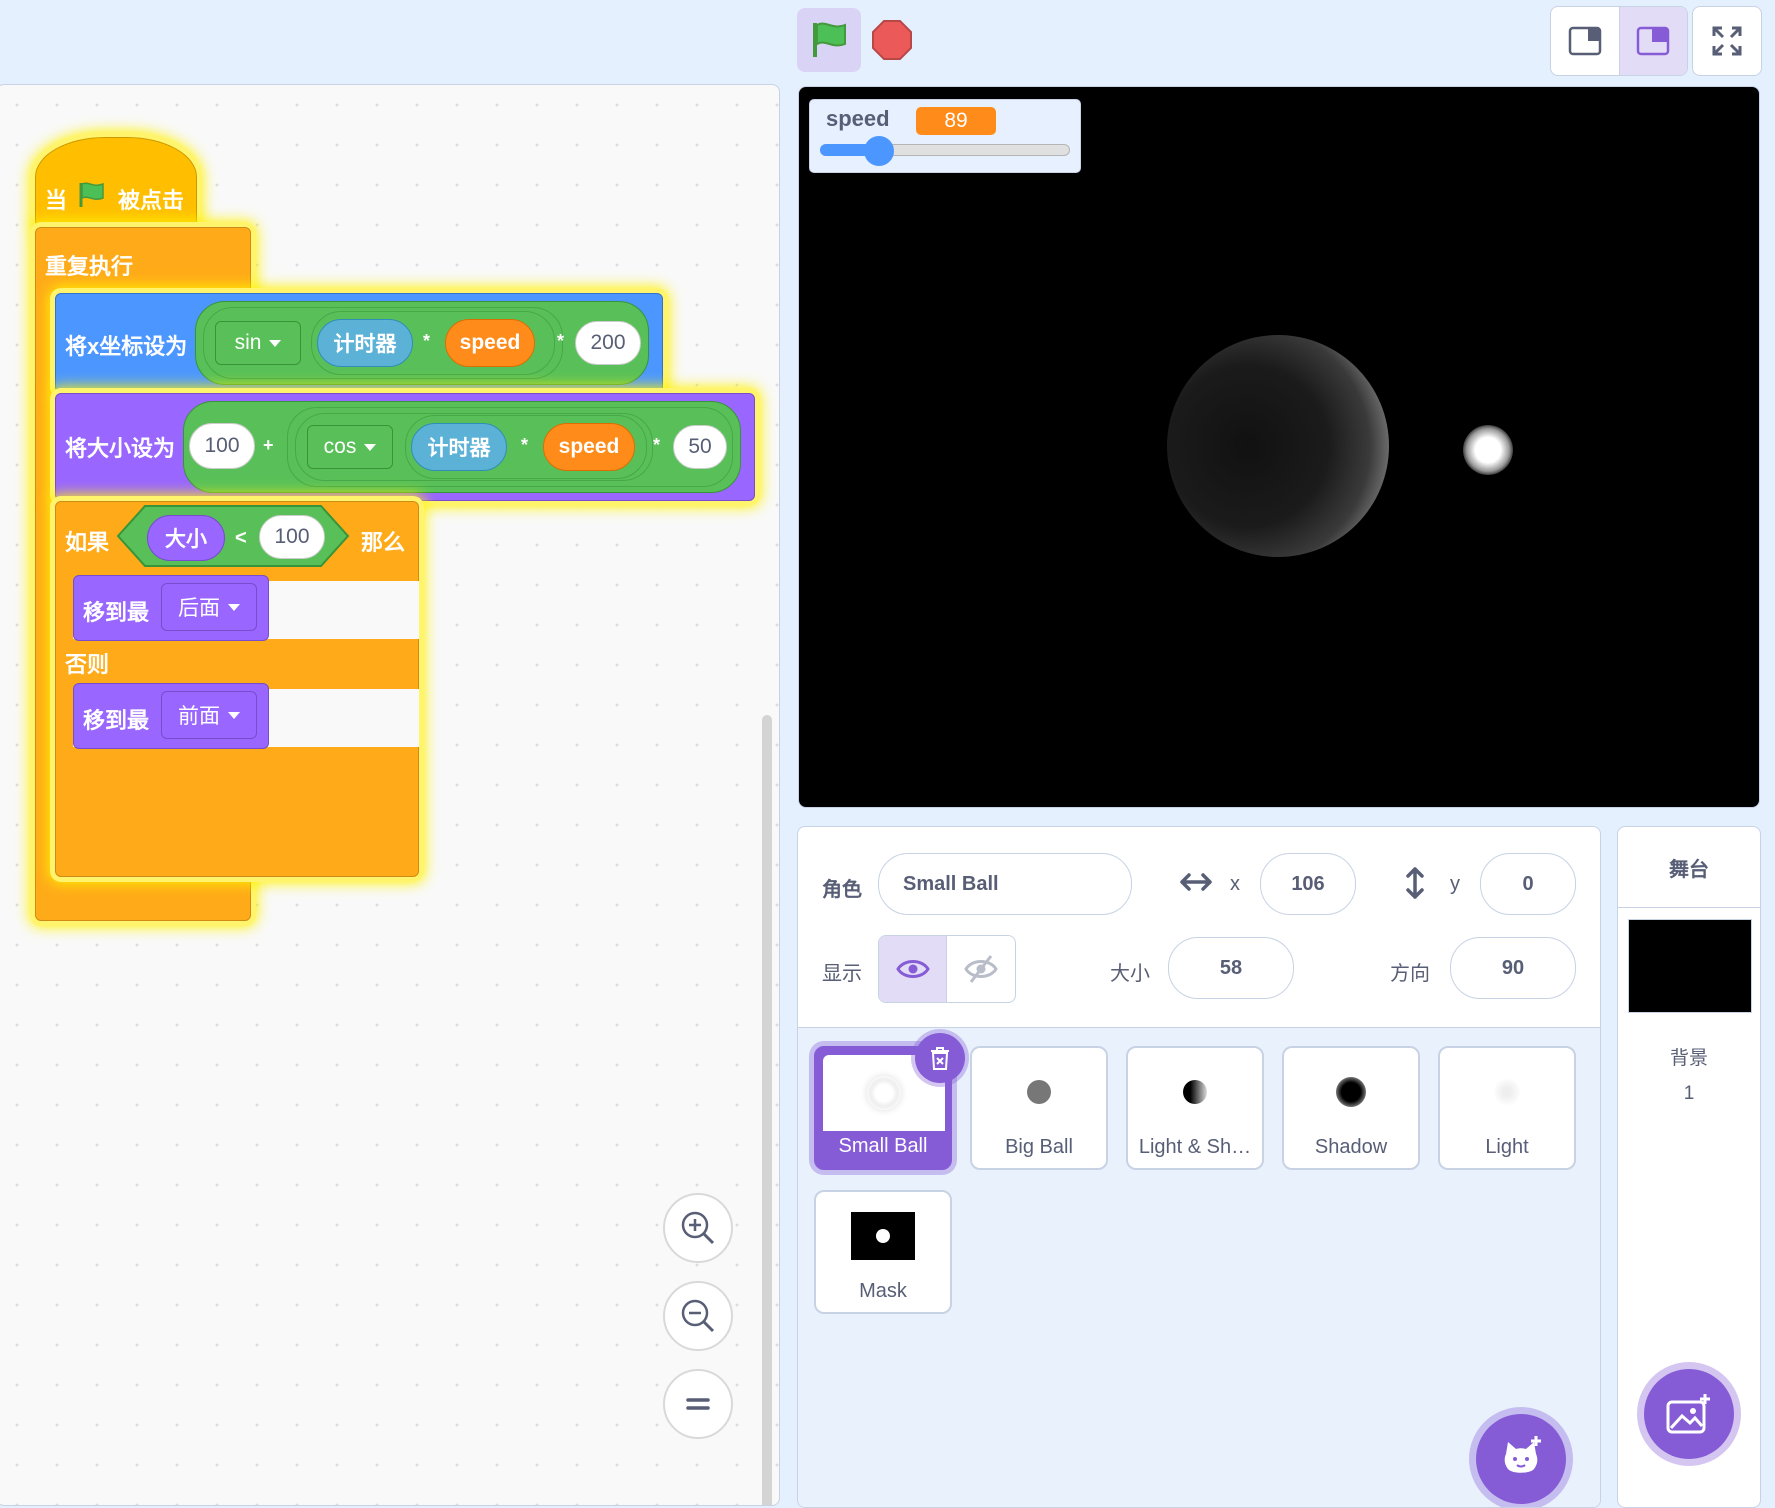 The width and height of the screenshot is (1775, 1508). I want to click on sprite-name-input: Small Ball, so click(1005, 884).